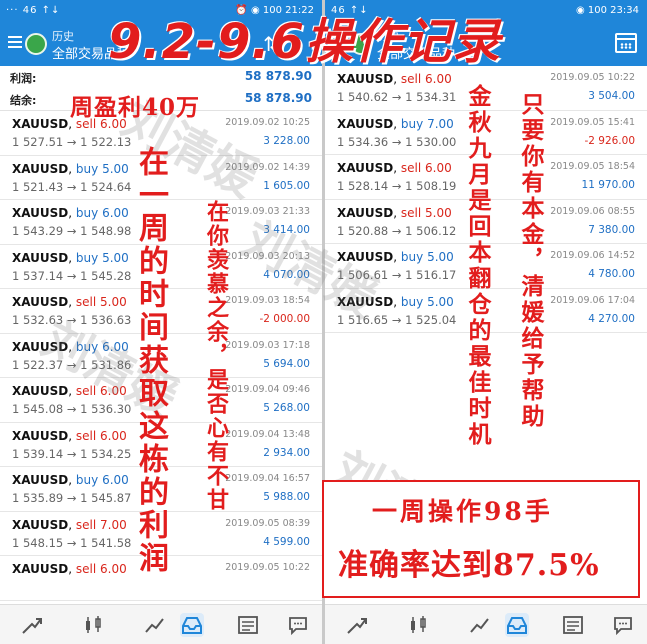  Describe the element at coordinates (284, 319) in the screenshot. I see `trade-profit: -2 000.00` at that location.